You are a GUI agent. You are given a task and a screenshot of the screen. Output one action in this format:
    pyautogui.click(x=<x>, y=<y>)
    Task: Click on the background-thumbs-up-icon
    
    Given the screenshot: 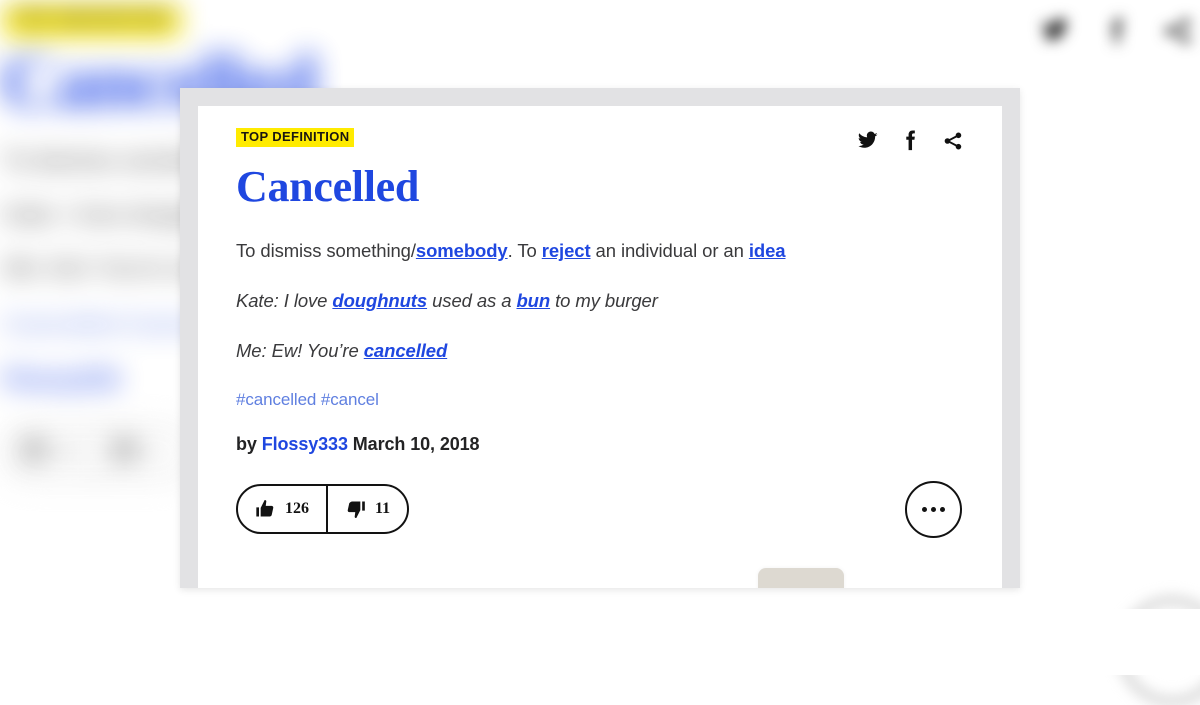 What is the action you would take?
    pyautogui.click(x=34, y=450)
    